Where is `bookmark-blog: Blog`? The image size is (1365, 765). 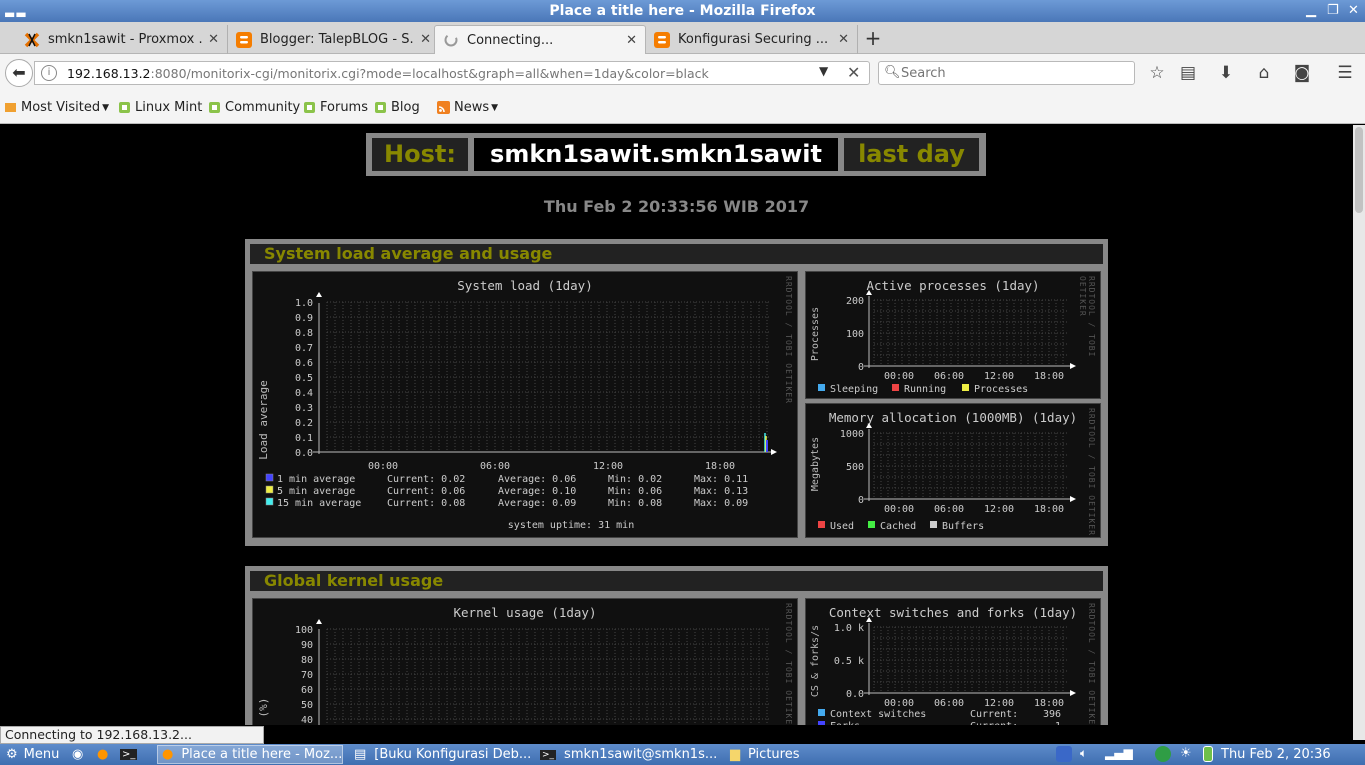 bookmark-blog: Blog is located at coordinates (397, 107).